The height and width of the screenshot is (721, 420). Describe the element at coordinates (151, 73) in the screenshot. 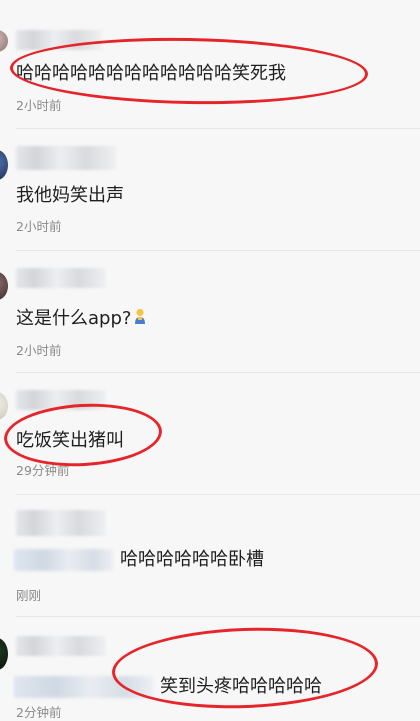

I see `comment-text: 哈哈哈哈哈哈哈哈哈哈哈哈笑死我` at that location.